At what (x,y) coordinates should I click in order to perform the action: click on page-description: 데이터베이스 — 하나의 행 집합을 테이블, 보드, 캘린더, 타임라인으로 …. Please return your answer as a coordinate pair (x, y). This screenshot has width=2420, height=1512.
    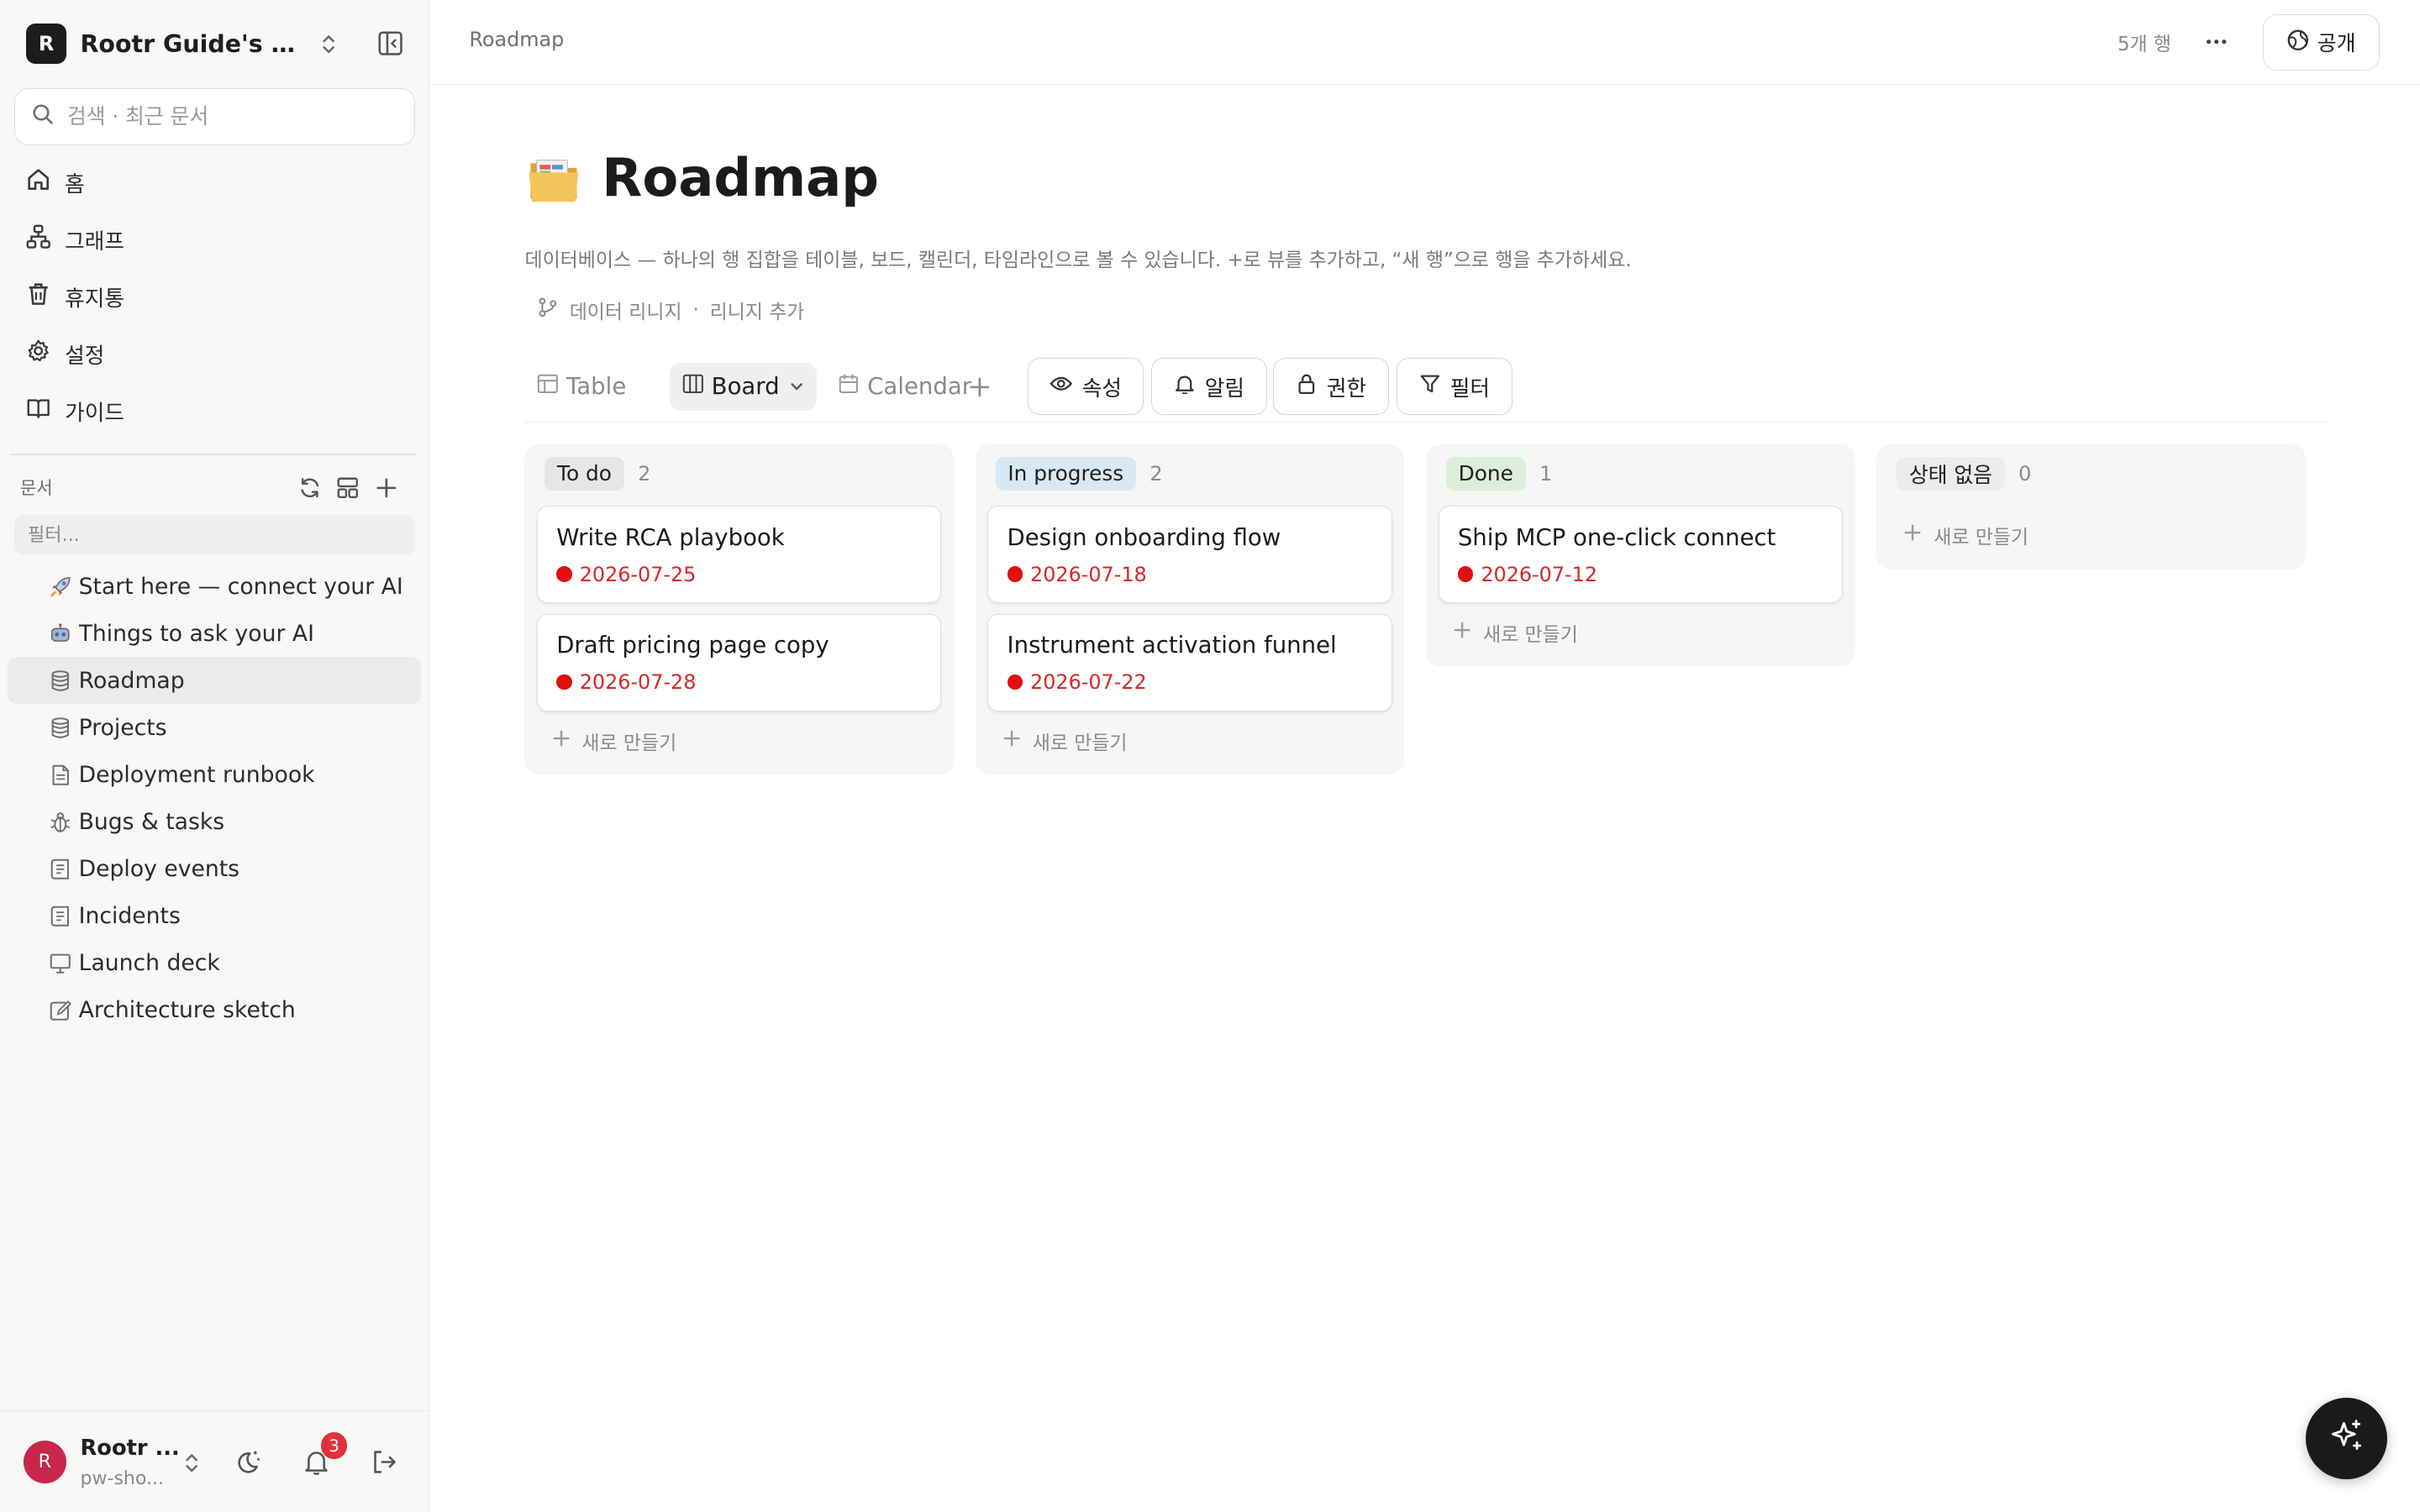
    Looking at the image, I should click on (1078, 260).